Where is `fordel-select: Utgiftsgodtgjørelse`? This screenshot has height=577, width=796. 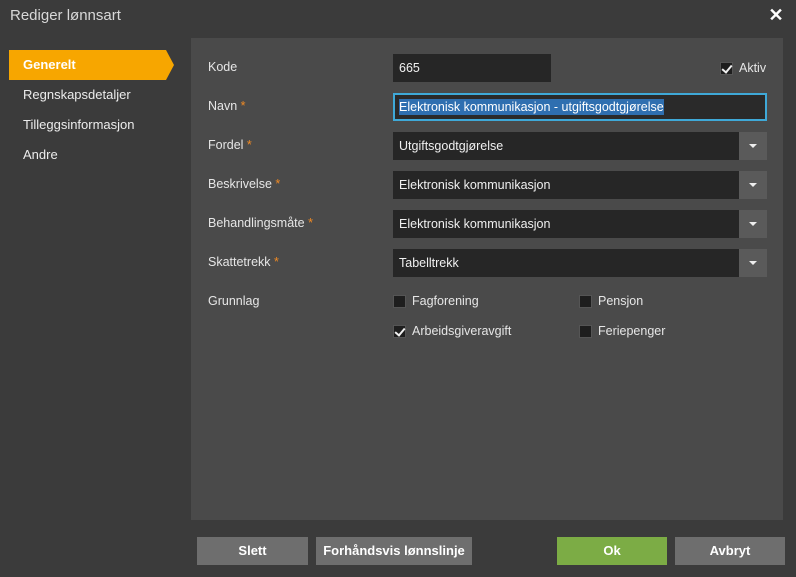 fordel-select: Utgiftsgodtgjørelse is located at coordinates (580, 146).